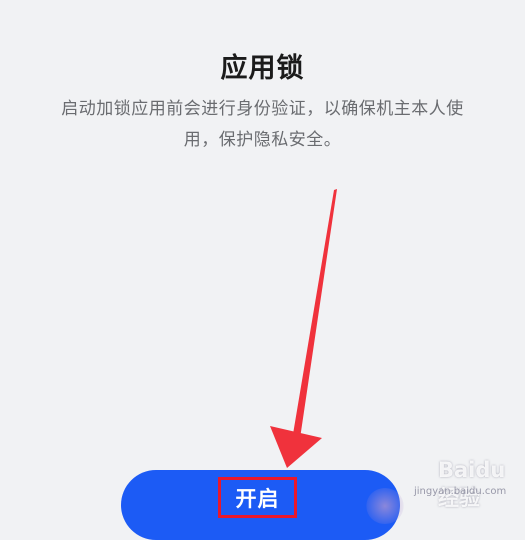 The width and height of the screenshot is (525, 540). What do you see at coordinates (313, 320) in the screenshot?
I see `annotation-arrow-shaft` at bounding box center [313, 320].